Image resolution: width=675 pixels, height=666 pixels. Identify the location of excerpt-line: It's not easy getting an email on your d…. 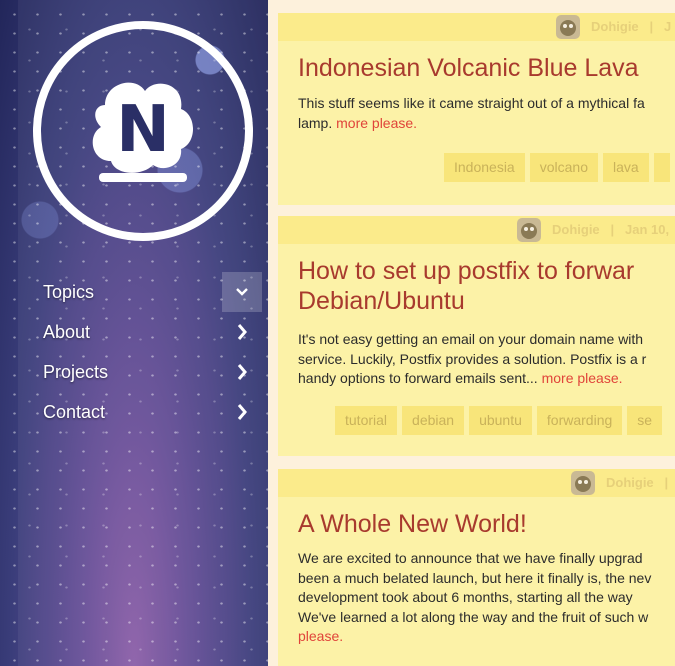
(471, 339).